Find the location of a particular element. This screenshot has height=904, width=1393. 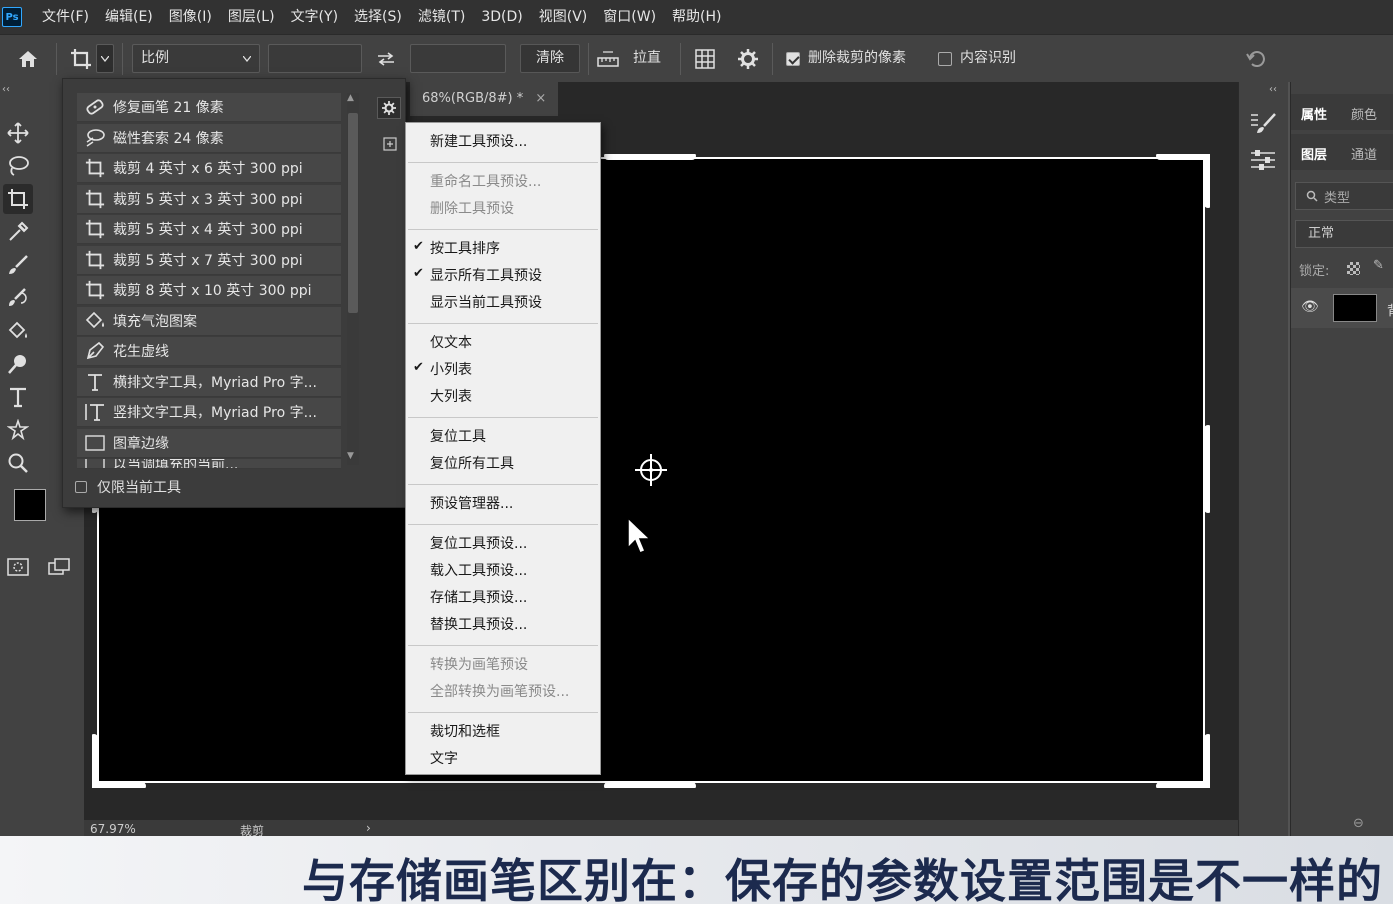

scrollbar-thumb is located at coordinates (353, 213).